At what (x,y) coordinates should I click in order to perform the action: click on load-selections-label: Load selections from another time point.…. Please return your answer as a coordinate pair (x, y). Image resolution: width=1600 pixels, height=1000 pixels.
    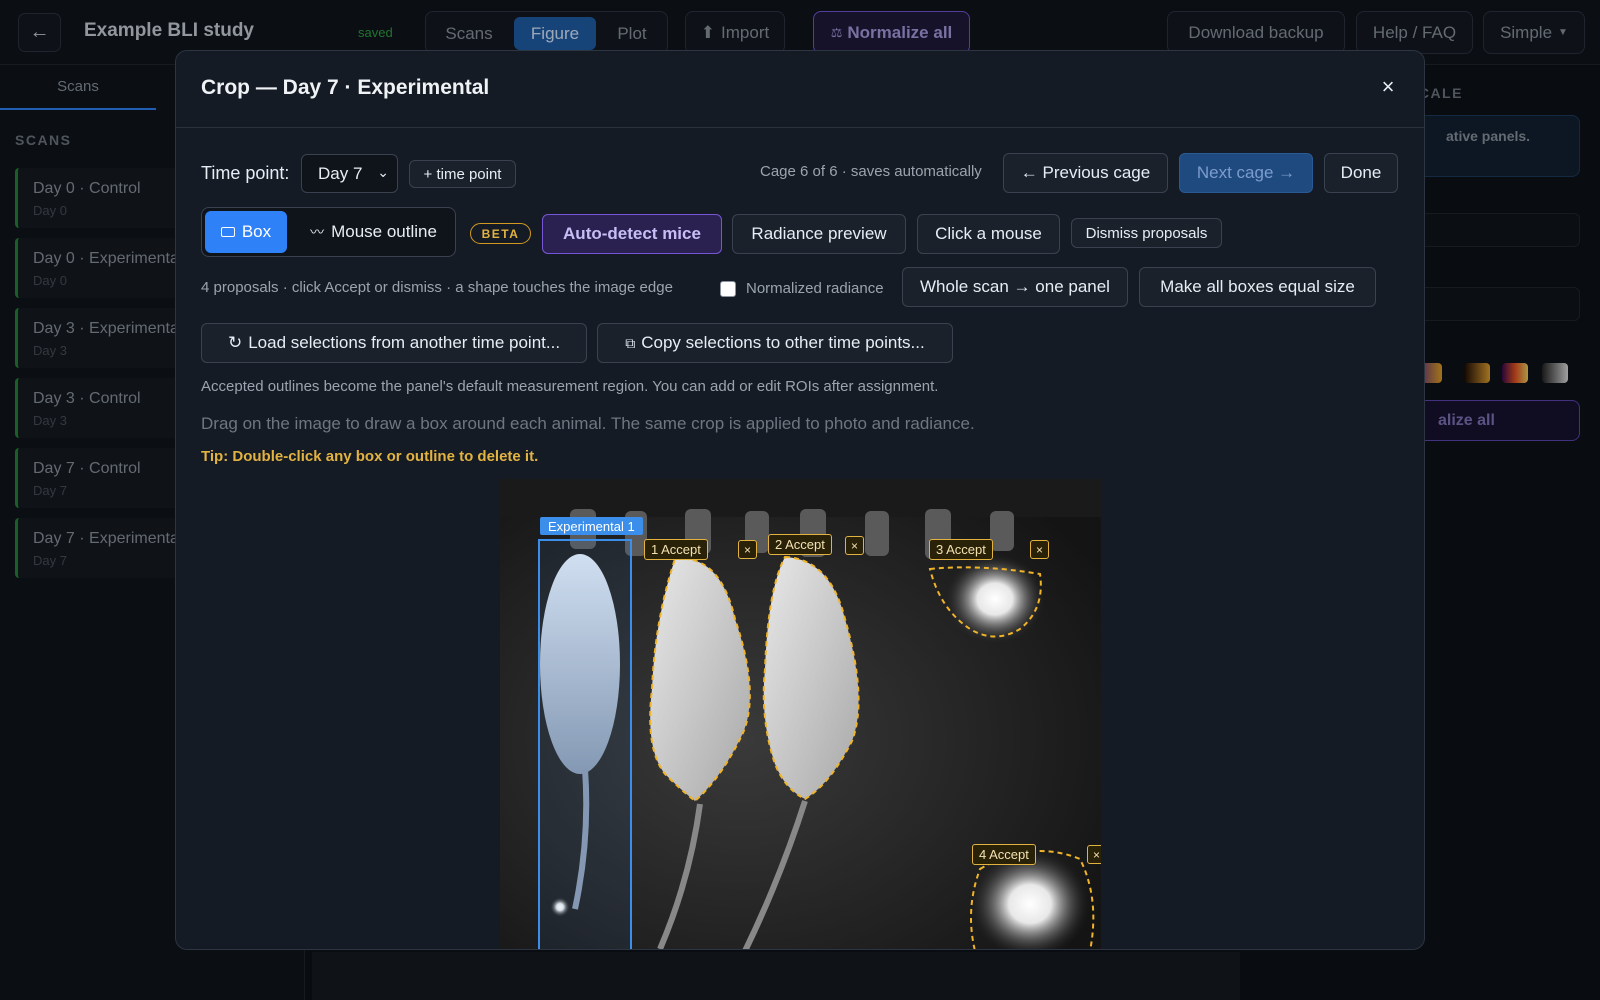
    Looking at the image, I should click on (404, 342).